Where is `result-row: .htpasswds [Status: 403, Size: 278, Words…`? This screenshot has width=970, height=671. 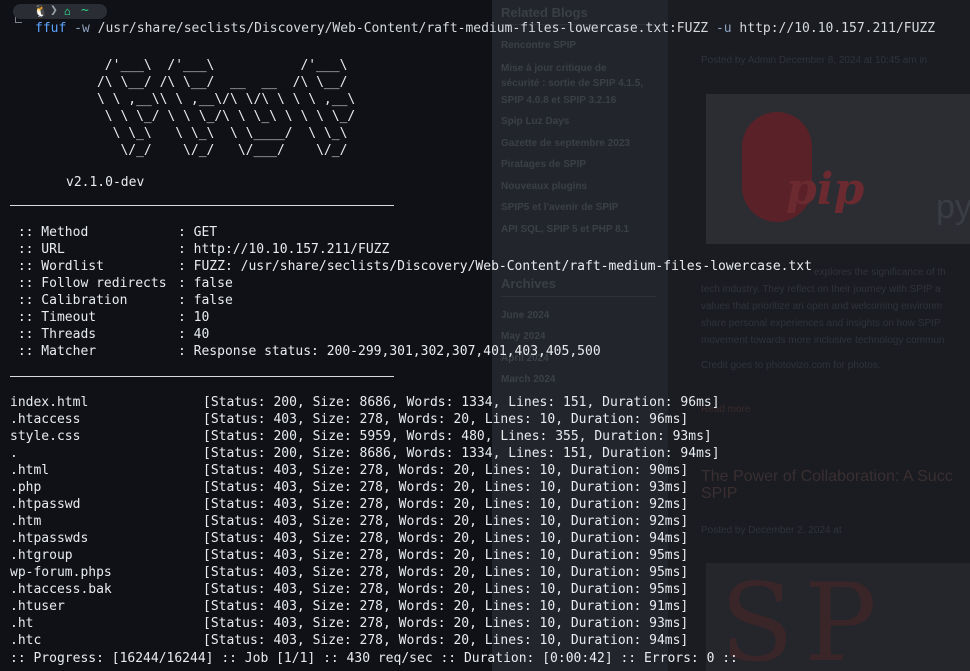 result-row: .htpasswds [Status: 403, Size: 278, Words… is located at coordinates (349, 538).